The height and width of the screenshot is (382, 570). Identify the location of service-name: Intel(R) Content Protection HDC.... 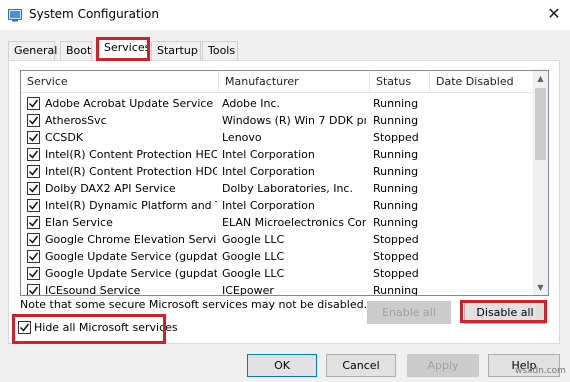
(131, 171).